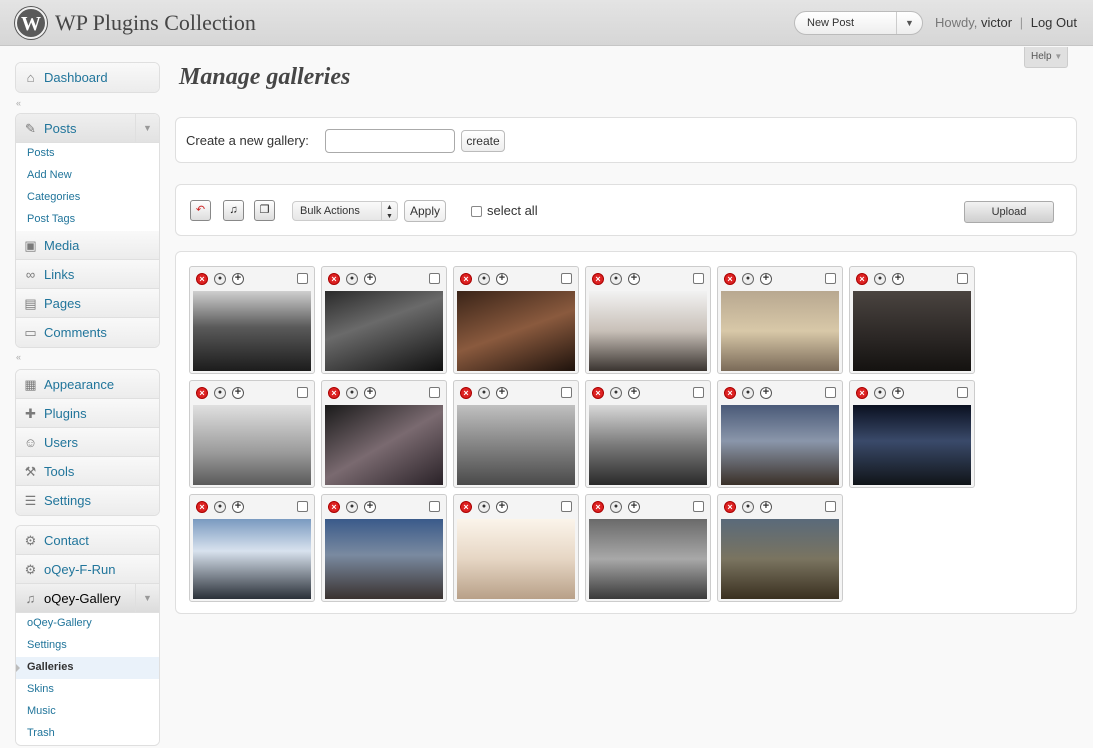  What do you see at coordinates (59, 471) in the screenshot?
I see `menu-tools-label: Tools` at bounding box center [59, 471].